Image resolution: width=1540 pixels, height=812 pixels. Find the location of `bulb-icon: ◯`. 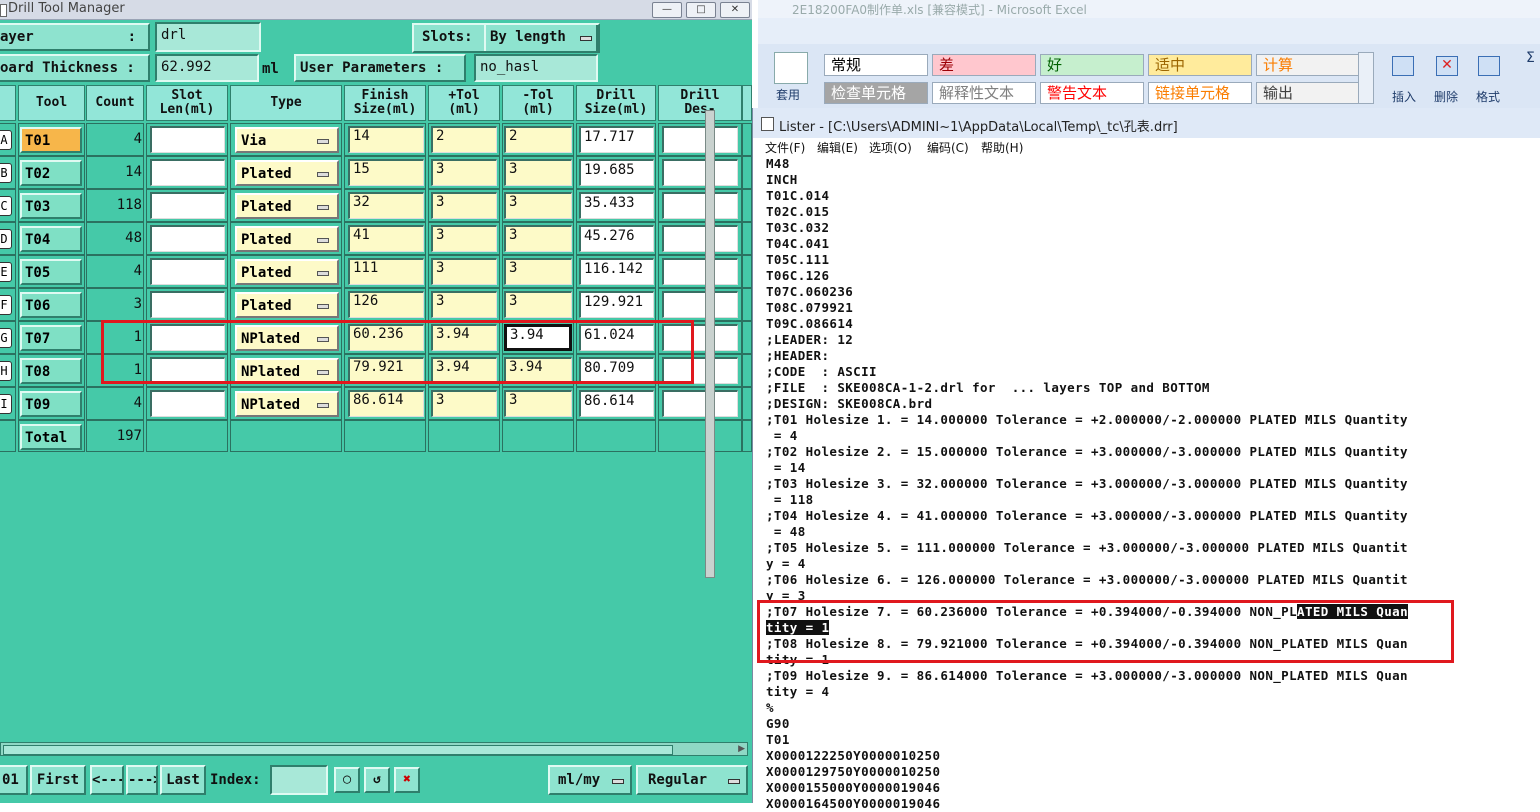

bulb-icon: ◯ is located at coordinates (347, 780).